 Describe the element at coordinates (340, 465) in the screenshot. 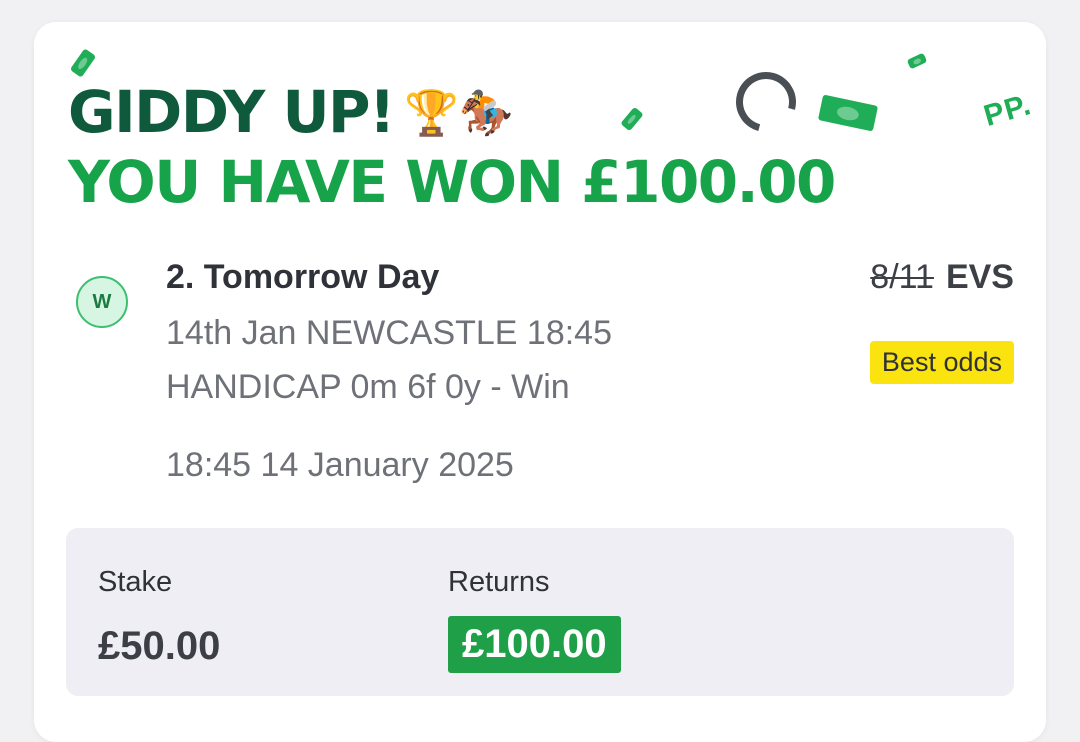

I see `event-datetime: 18:45 14 January 2025` at that location.